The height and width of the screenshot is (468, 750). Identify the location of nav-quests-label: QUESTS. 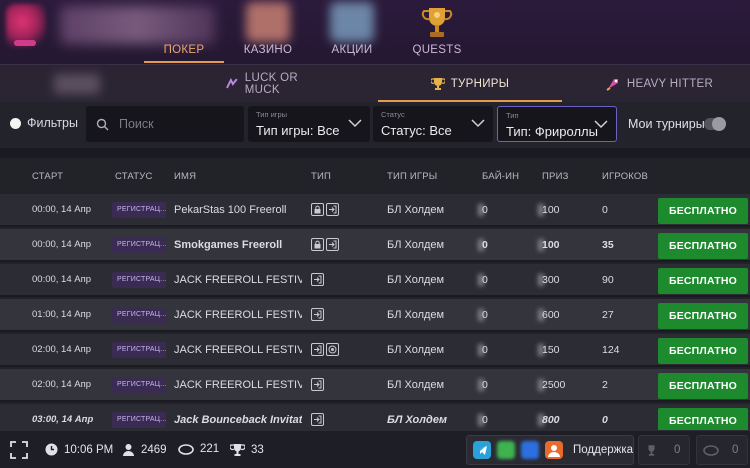
(437, 50).